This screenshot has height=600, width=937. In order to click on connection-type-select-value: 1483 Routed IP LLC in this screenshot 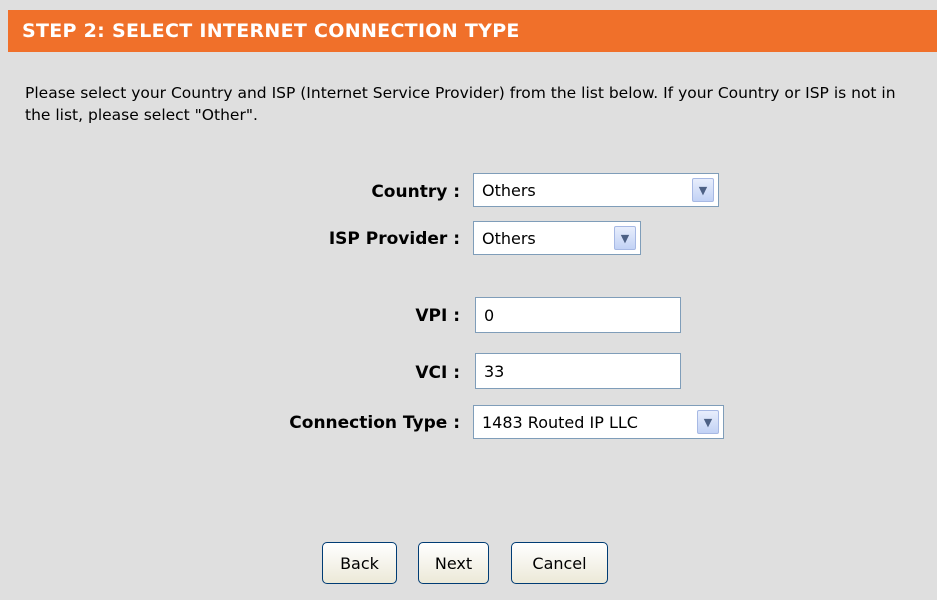, I will do `click(560, 422)`.